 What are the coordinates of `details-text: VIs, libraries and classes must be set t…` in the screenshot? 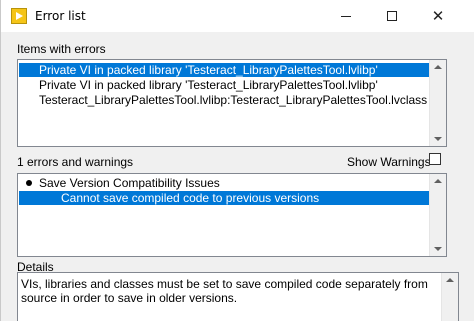 It's located at (224, 291).